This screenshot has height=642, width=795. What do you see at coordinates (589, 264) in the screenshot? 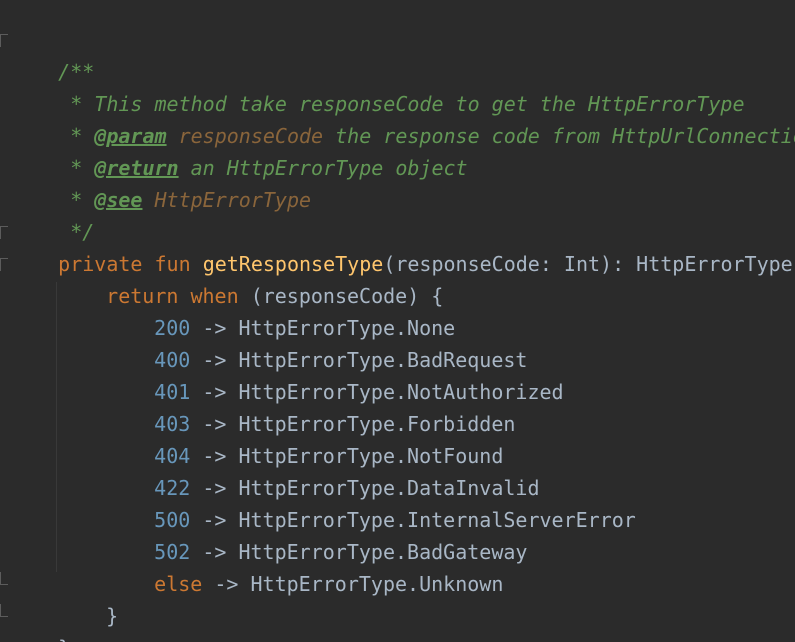
I see `function-signature: (responseCode: Int): HttpErrorType {` at bounding box center [589, 264].